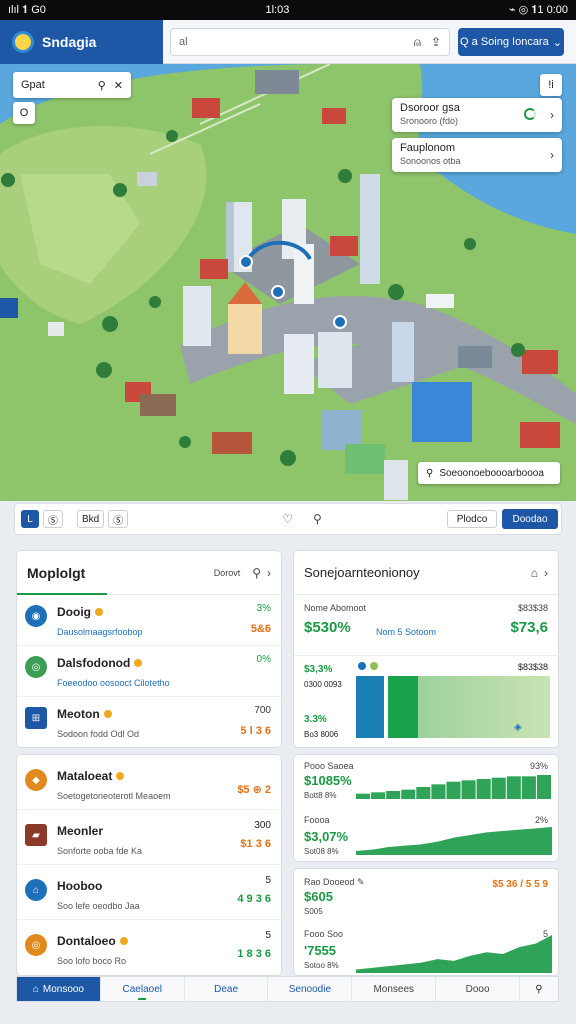 The height and width of the screenshot is (1024, 576). I want to click on item-value-2: 4 9 3 6, so click(254, 899).